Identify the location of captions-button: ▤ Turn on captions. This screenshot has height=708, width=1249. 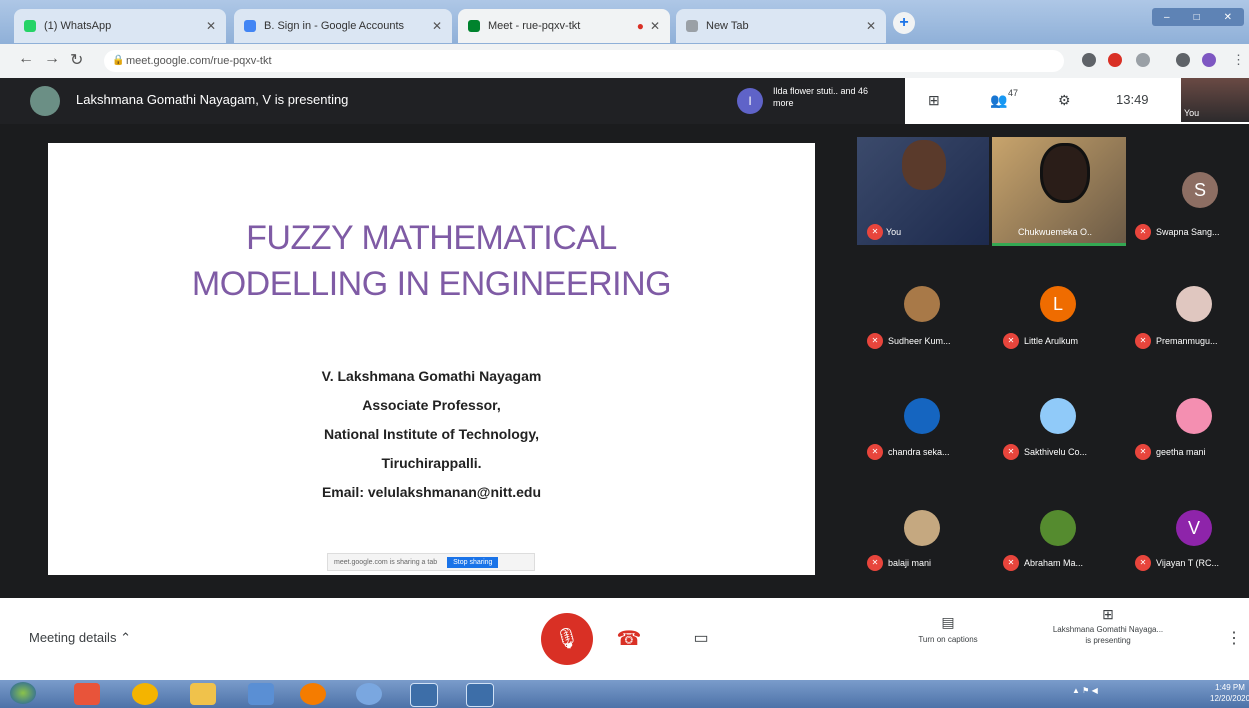
(948, 629).